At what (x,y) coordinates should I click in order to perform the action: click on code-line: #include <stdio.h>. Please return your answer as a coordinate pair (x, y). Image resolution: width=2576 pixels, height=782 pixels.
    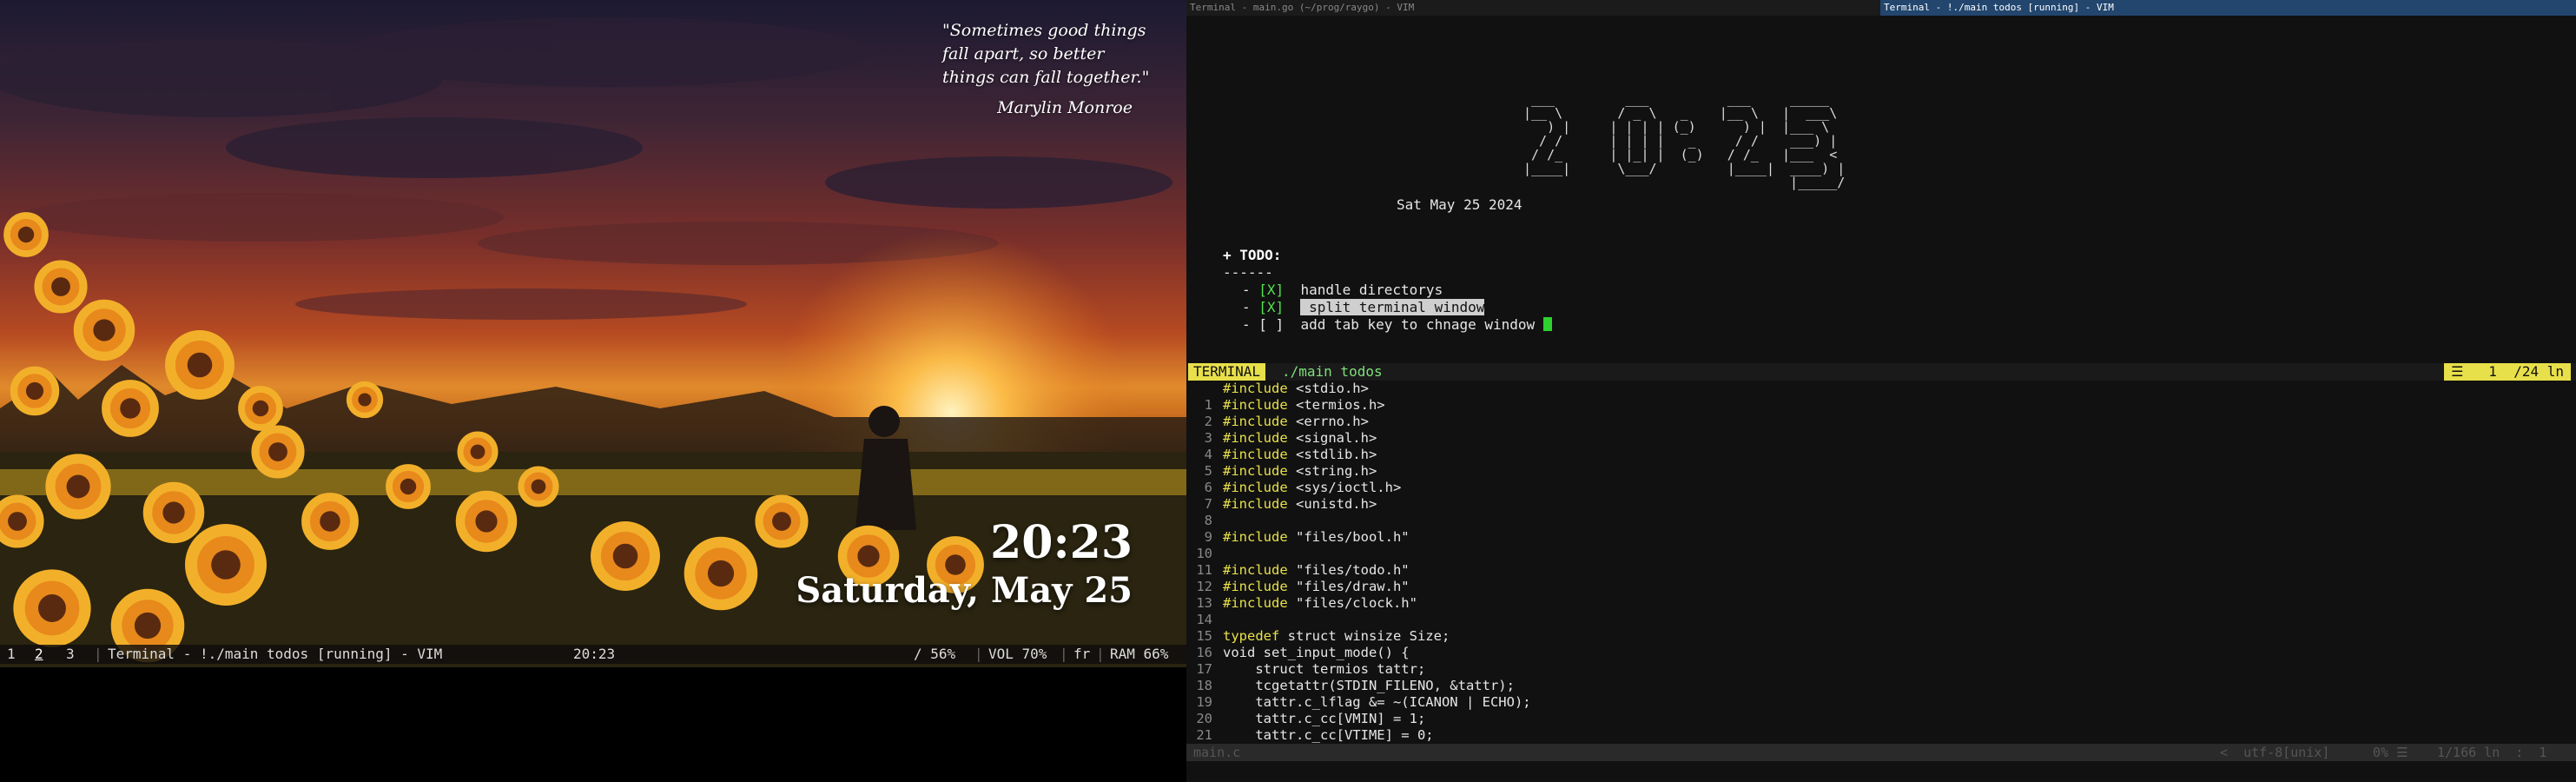
    Looking at the image, I should click on (1277, 389).